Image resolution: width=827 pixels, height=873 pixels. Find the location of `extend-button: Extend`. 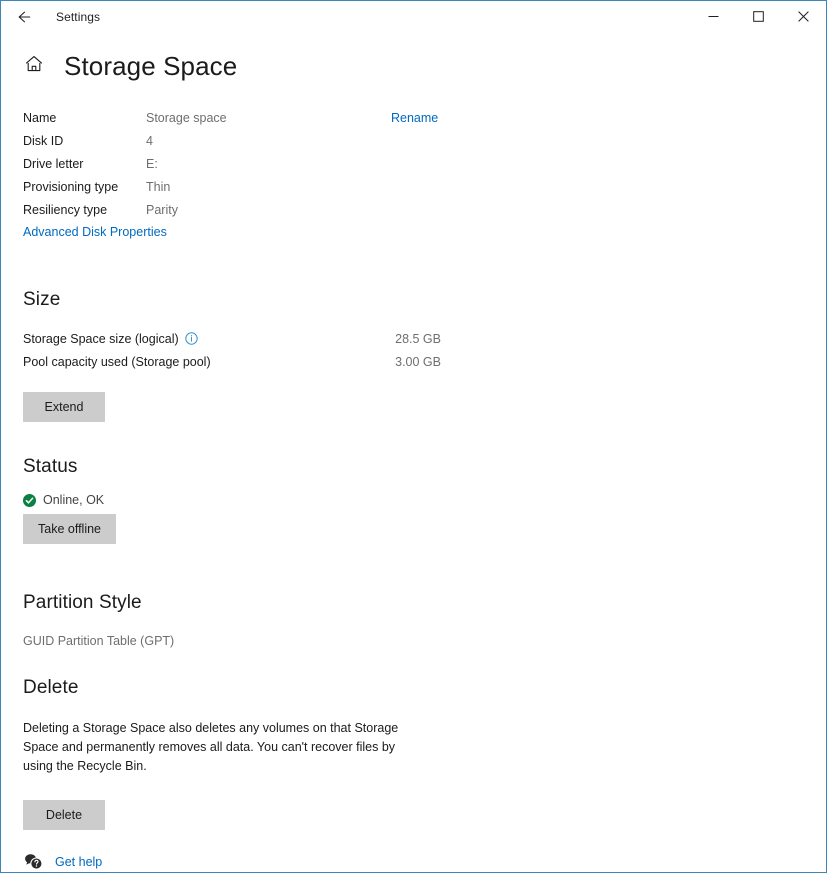

extend-button: Extend is located at coordinates (64, 407).